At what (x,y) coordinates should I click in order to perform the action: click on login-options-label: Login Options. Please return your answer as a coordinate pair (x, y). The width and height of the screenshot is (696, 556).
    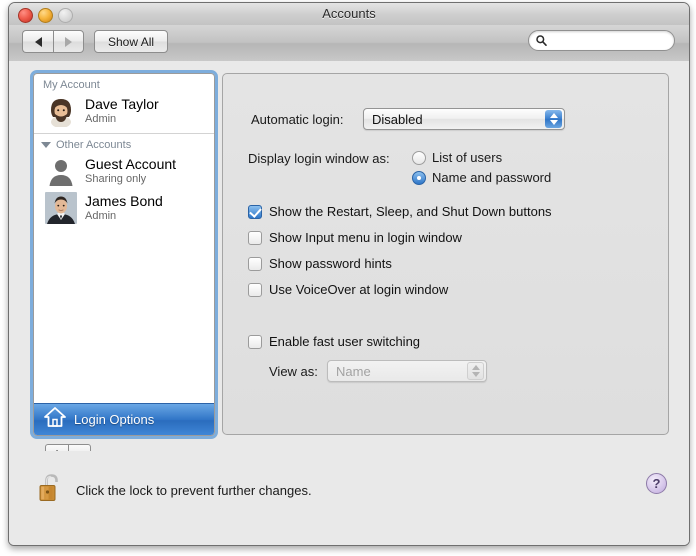
    Looking at the image, I should click on (114, 419).